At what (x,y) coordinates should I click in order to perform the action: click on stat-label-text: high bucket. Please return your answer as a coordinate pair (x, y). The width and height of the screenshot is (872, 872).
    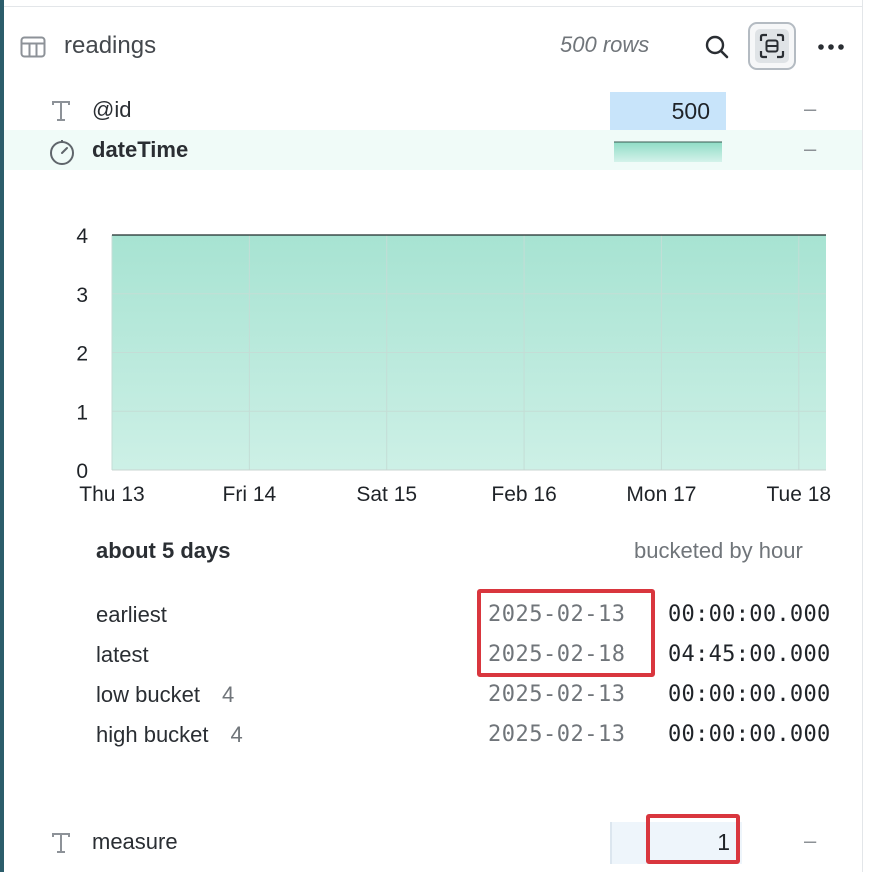
    Looking at the image, I should click on (152, 734).